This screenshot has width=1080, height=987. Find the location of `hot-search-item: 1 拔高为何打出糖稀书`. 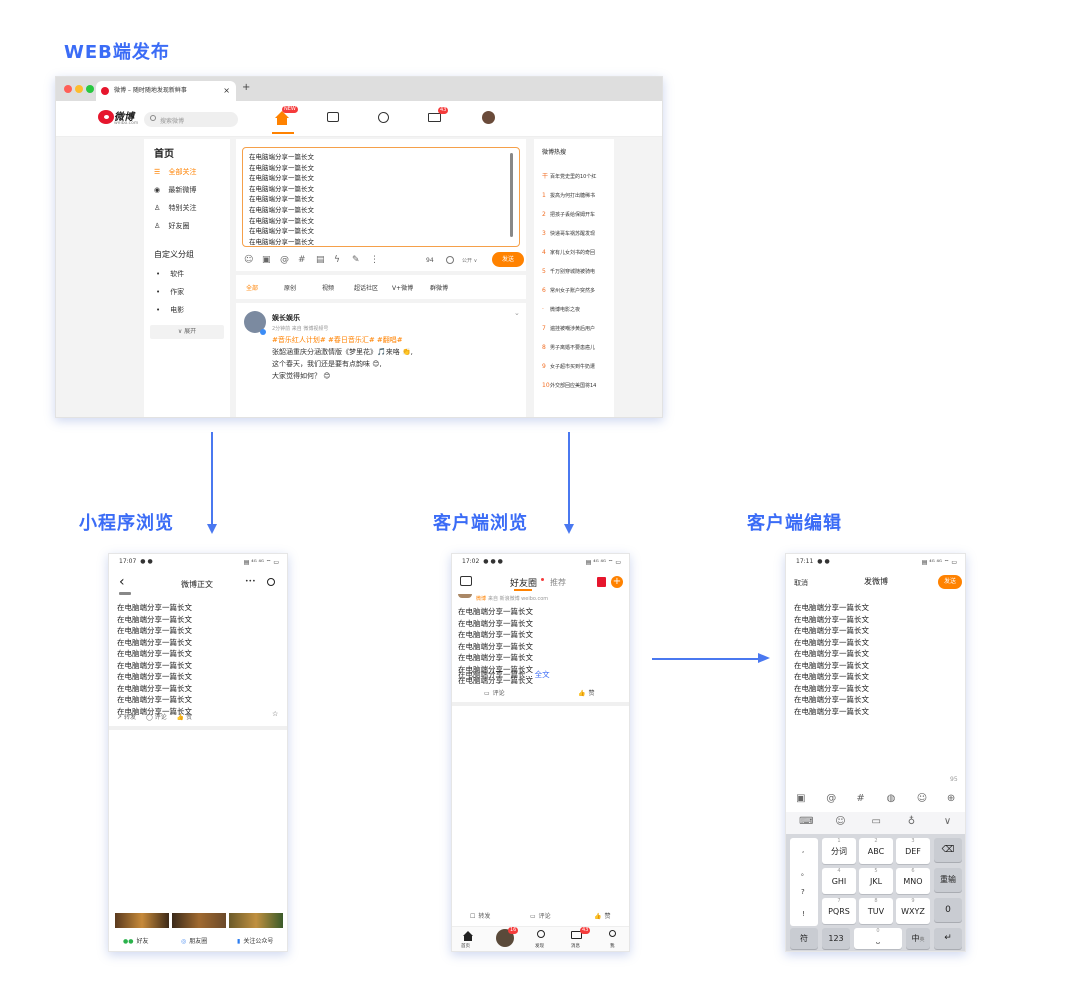

hot-search-item: 1 拔高为何打出糖稀书 is located at coordinates (568, 191).